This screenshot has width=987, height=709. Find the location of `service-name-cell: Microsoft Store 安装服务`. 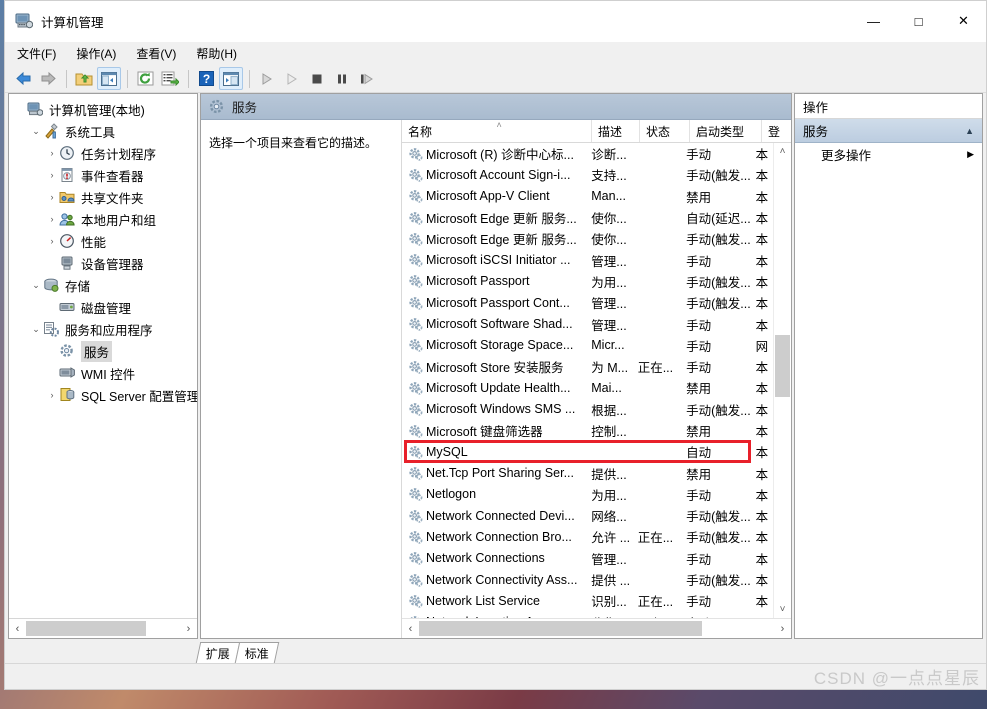

service-name-cell: Microsoft Store 安装服务 is located at coordinates (493, 366).